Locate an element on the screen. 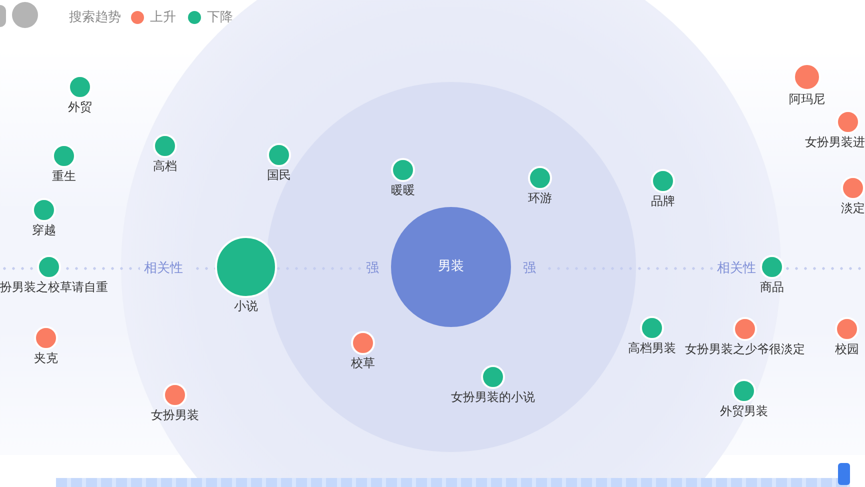 This screenshot has width=865, height=487. keyword-label: 环游 is located at coordinates (540, 198).